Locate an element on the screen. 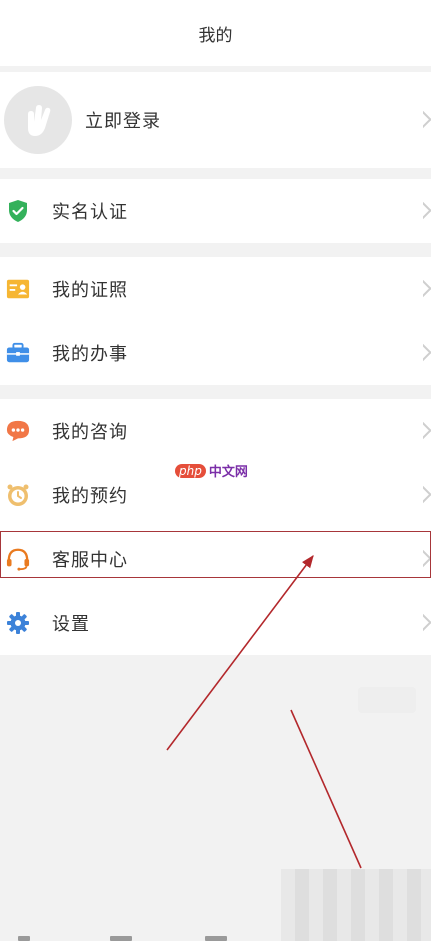  tab-news-icon is located at coordinates (216, 938).